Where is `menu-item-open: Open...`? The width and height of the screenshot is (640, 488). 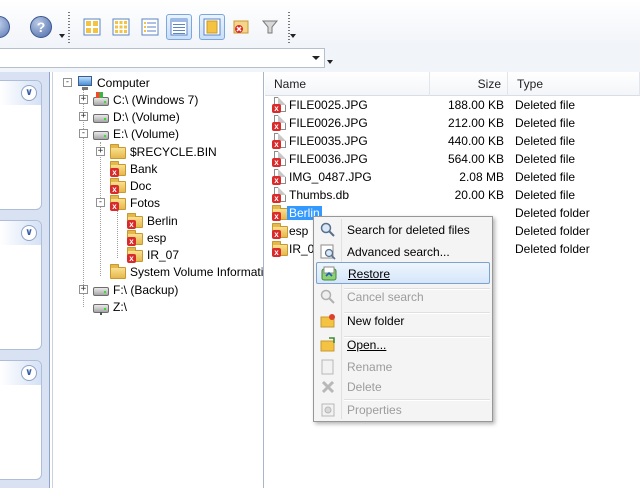 menu-item-open: Open... is located at coordinates (403, 345).